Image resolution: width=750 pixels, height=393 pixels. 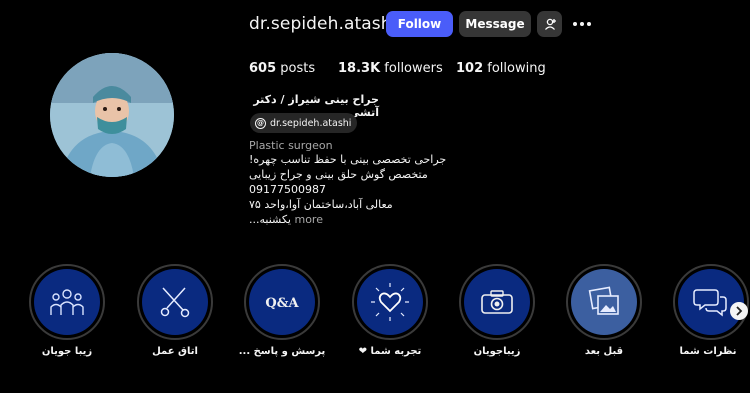 I want to click on highlight-label: اتاق عمل, so click(x=175, y=351).